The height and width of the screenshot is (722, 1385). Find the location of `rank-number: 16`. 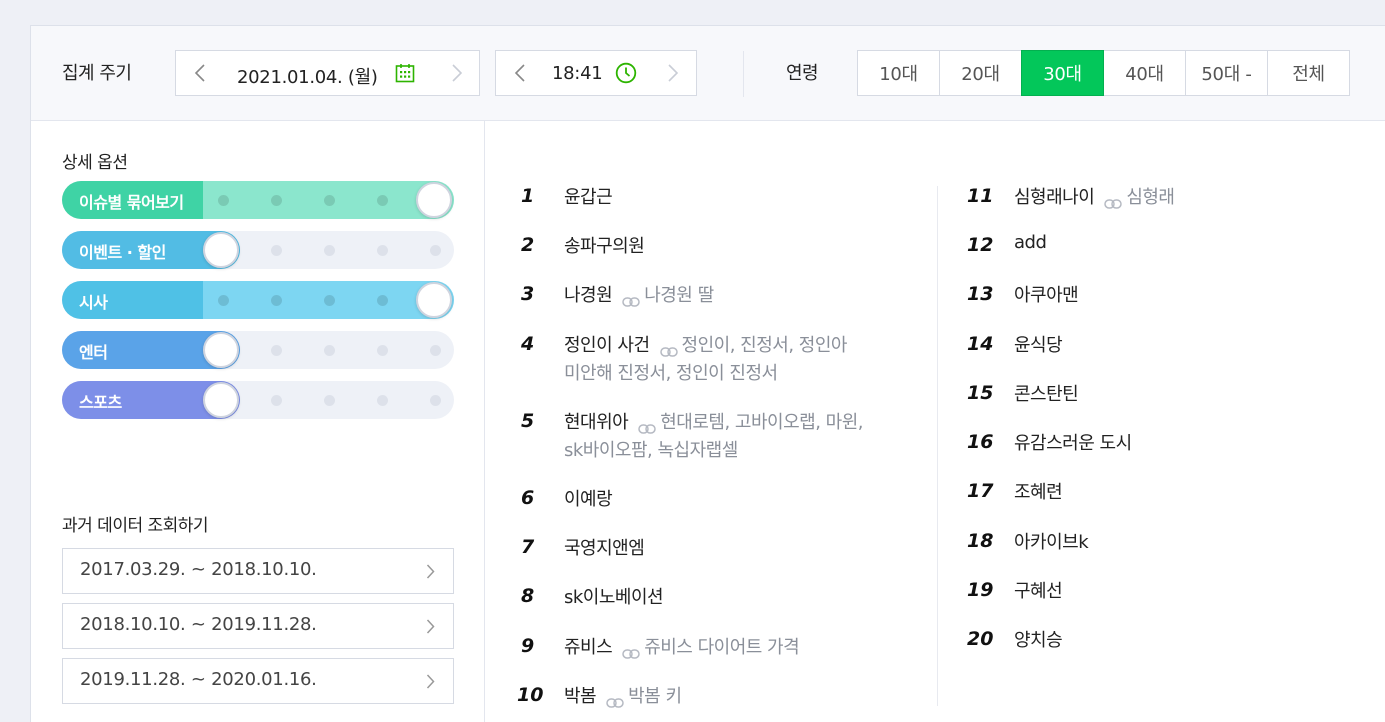

rank-number: 16 is located at coordinates (980, 442).